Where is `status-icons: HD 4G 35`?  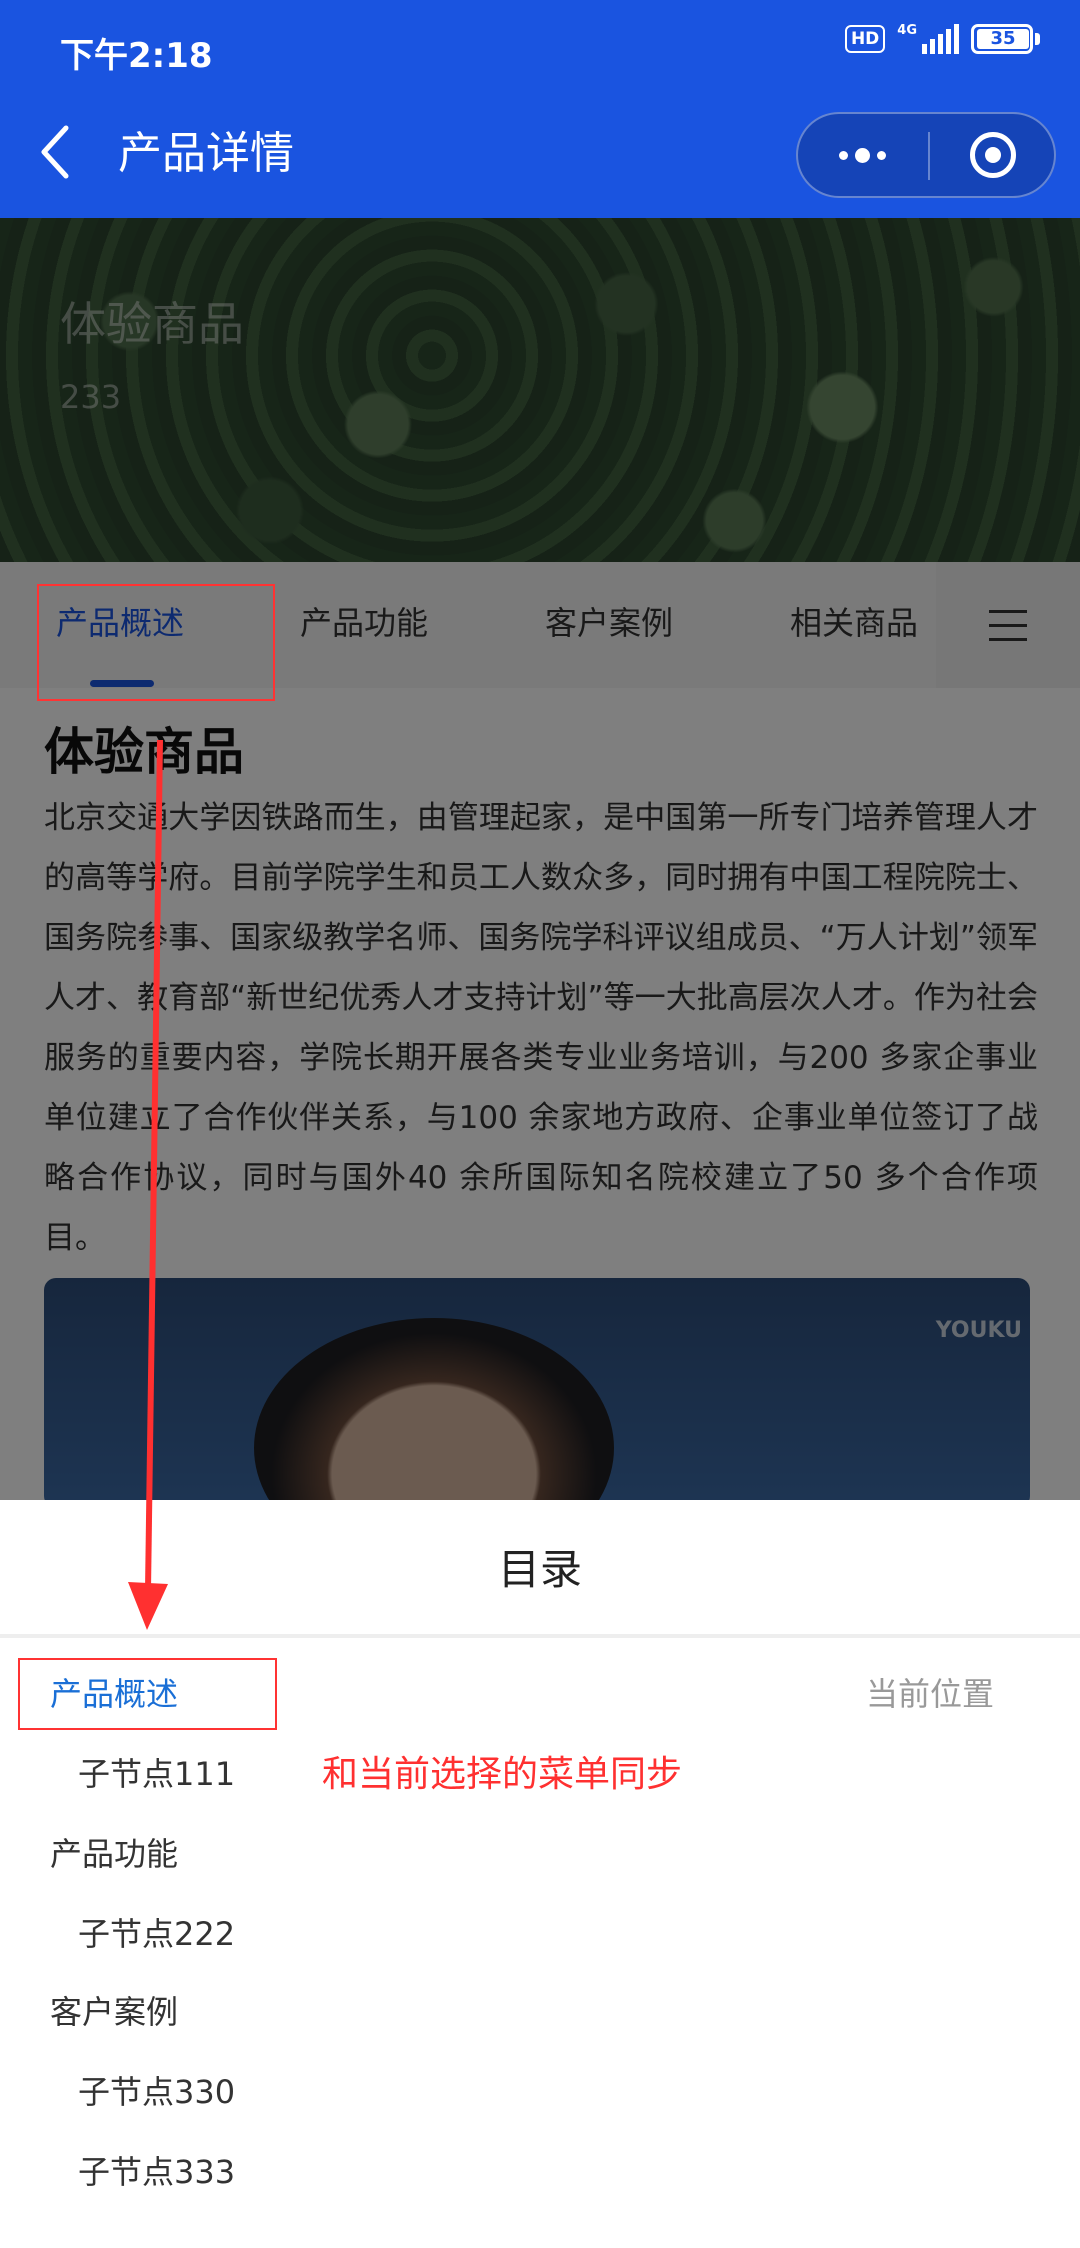 status-icons: HD 4G 35 is located at coordinates (942, 39).